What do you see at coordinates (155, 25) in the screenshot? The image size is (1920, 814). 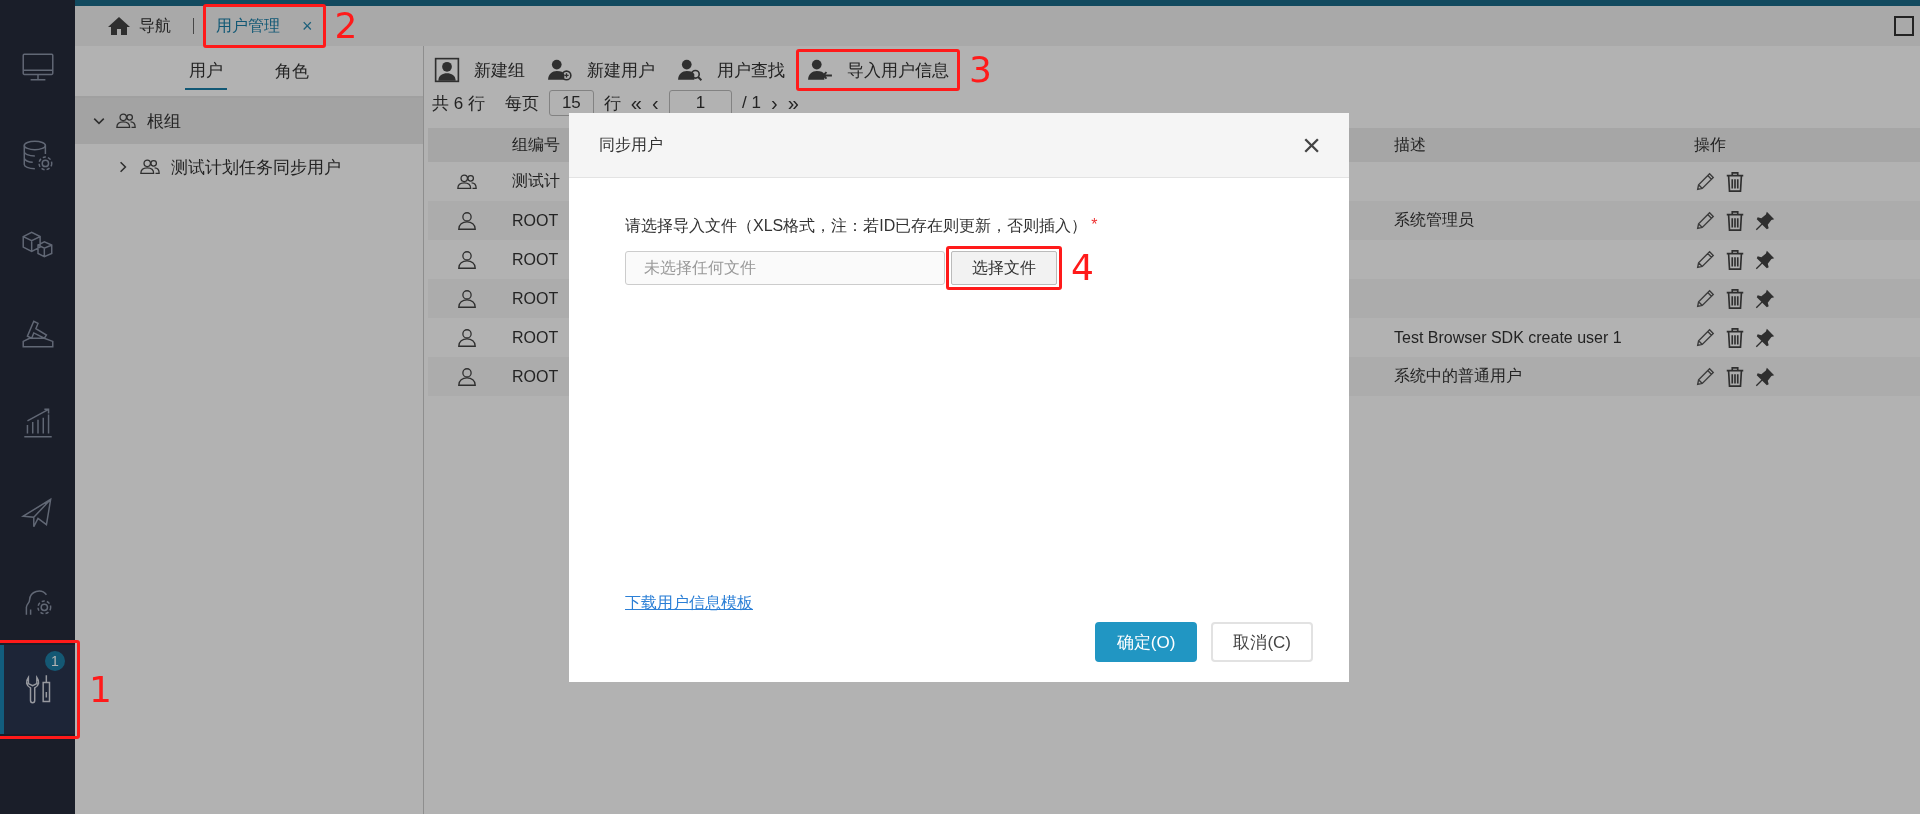 I see `tab-label: 导航` at bounding box center [155, 25].